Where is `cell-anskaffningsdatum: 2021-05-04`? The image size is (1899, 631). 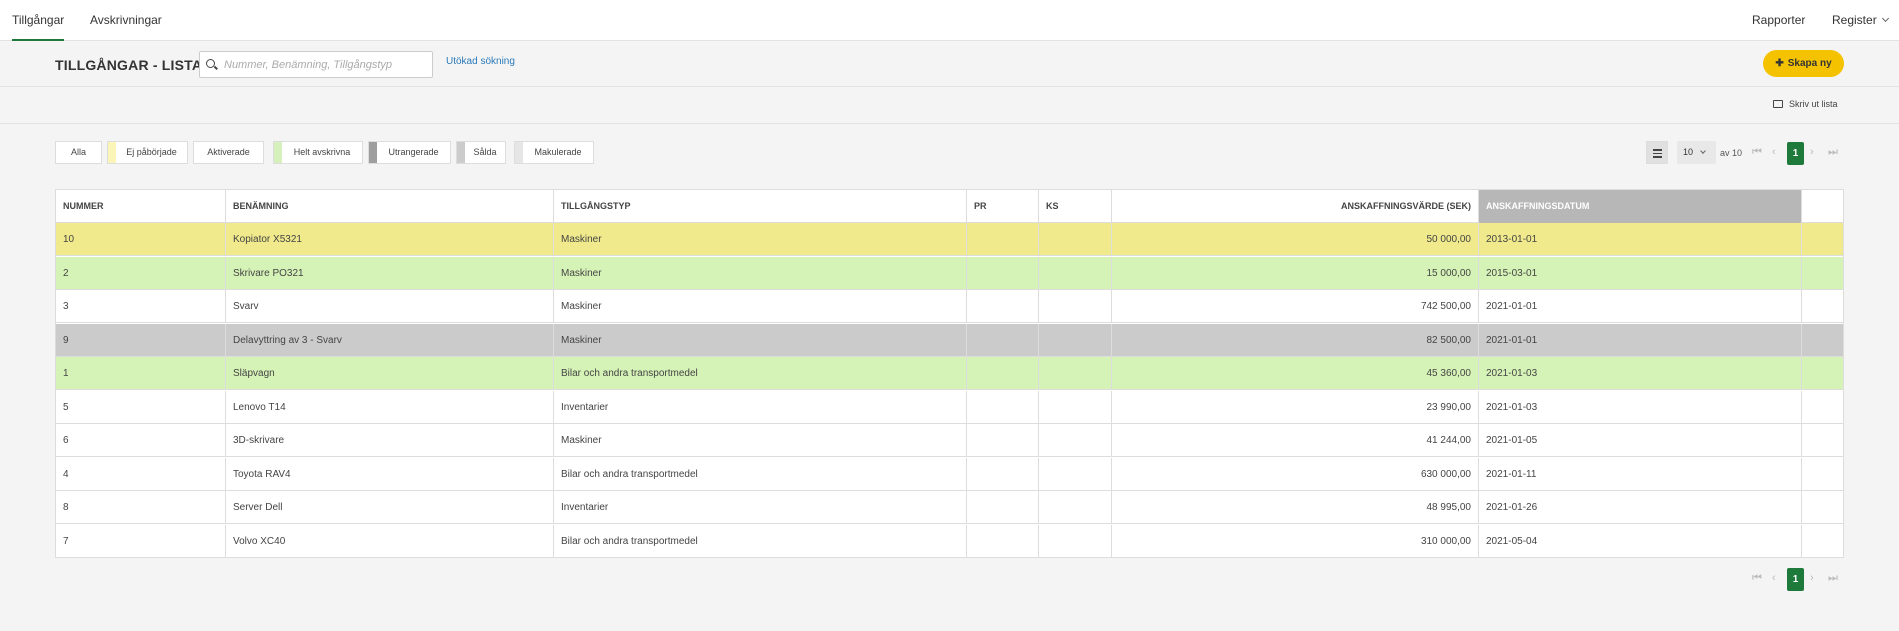 cell-anskaffningsdatum: 2021-05-04 is located at coordinates (1640, 541).